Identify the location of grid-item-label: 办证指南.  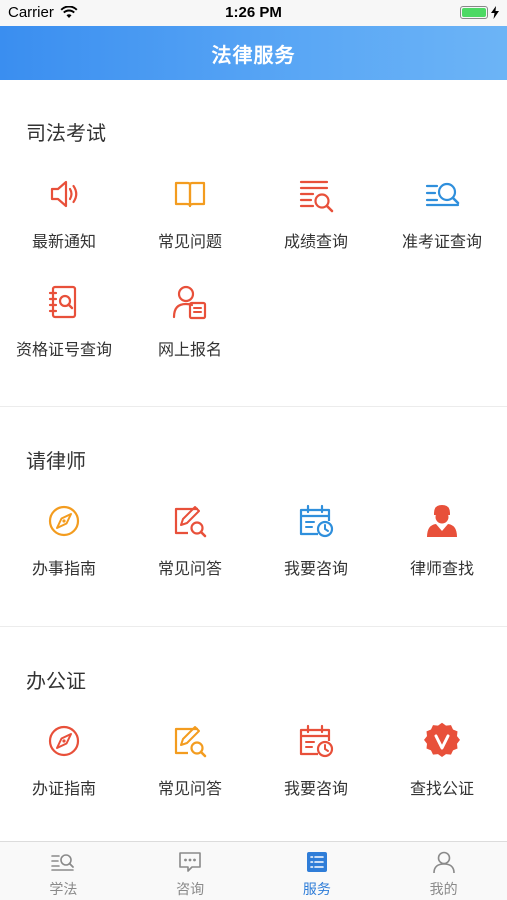
(63, 789).